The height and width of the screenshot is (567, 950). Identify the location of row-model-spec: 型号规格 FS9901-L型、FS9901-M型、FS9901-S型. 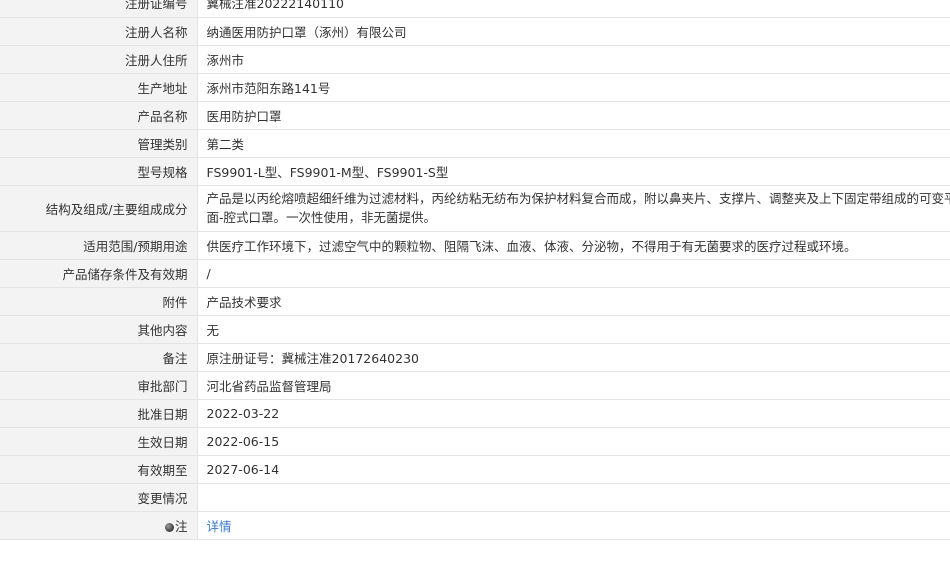
(475, 171).